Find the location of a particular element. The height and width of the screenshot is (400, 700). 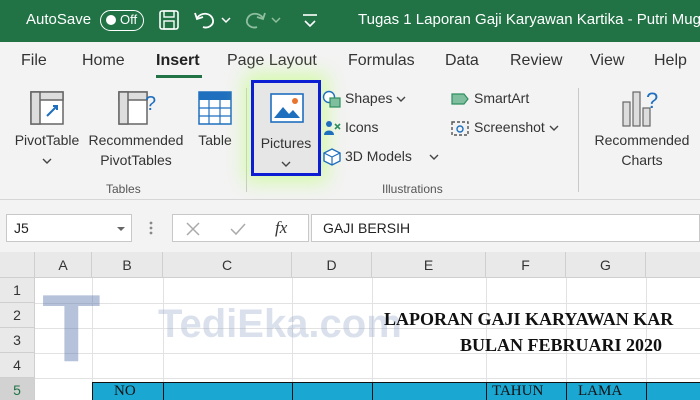

column-header-d: D is located at coordinates (332, 265).